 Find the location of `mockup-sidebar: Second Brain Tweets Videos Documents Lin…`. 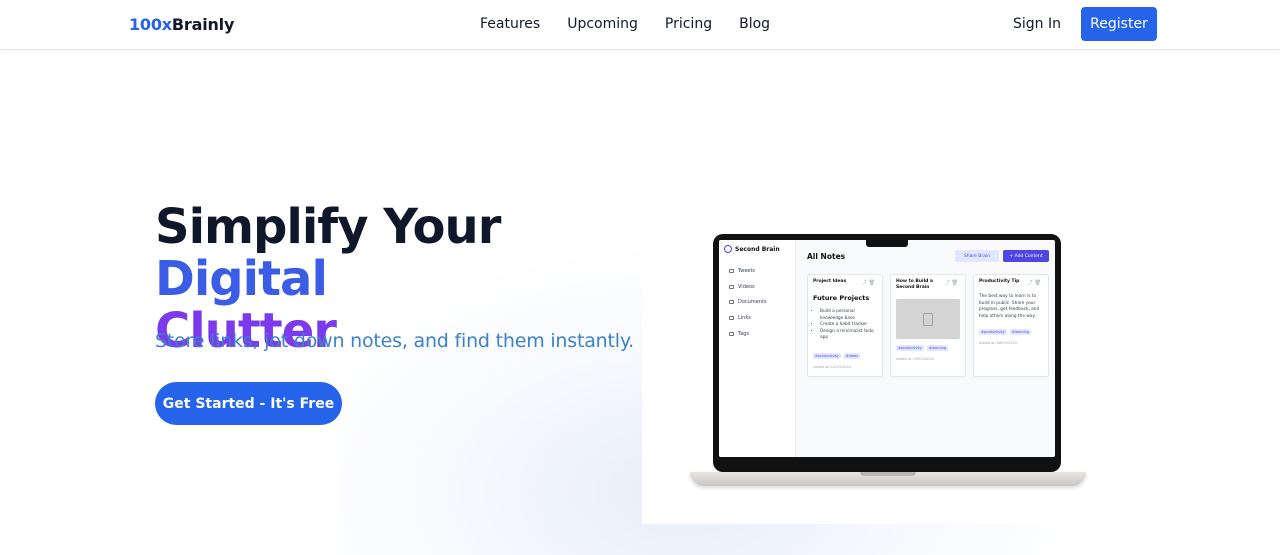

mockup-sidebar: Second Brain Tweets Videos Documents Lin… is located at coordinates (757, 348).